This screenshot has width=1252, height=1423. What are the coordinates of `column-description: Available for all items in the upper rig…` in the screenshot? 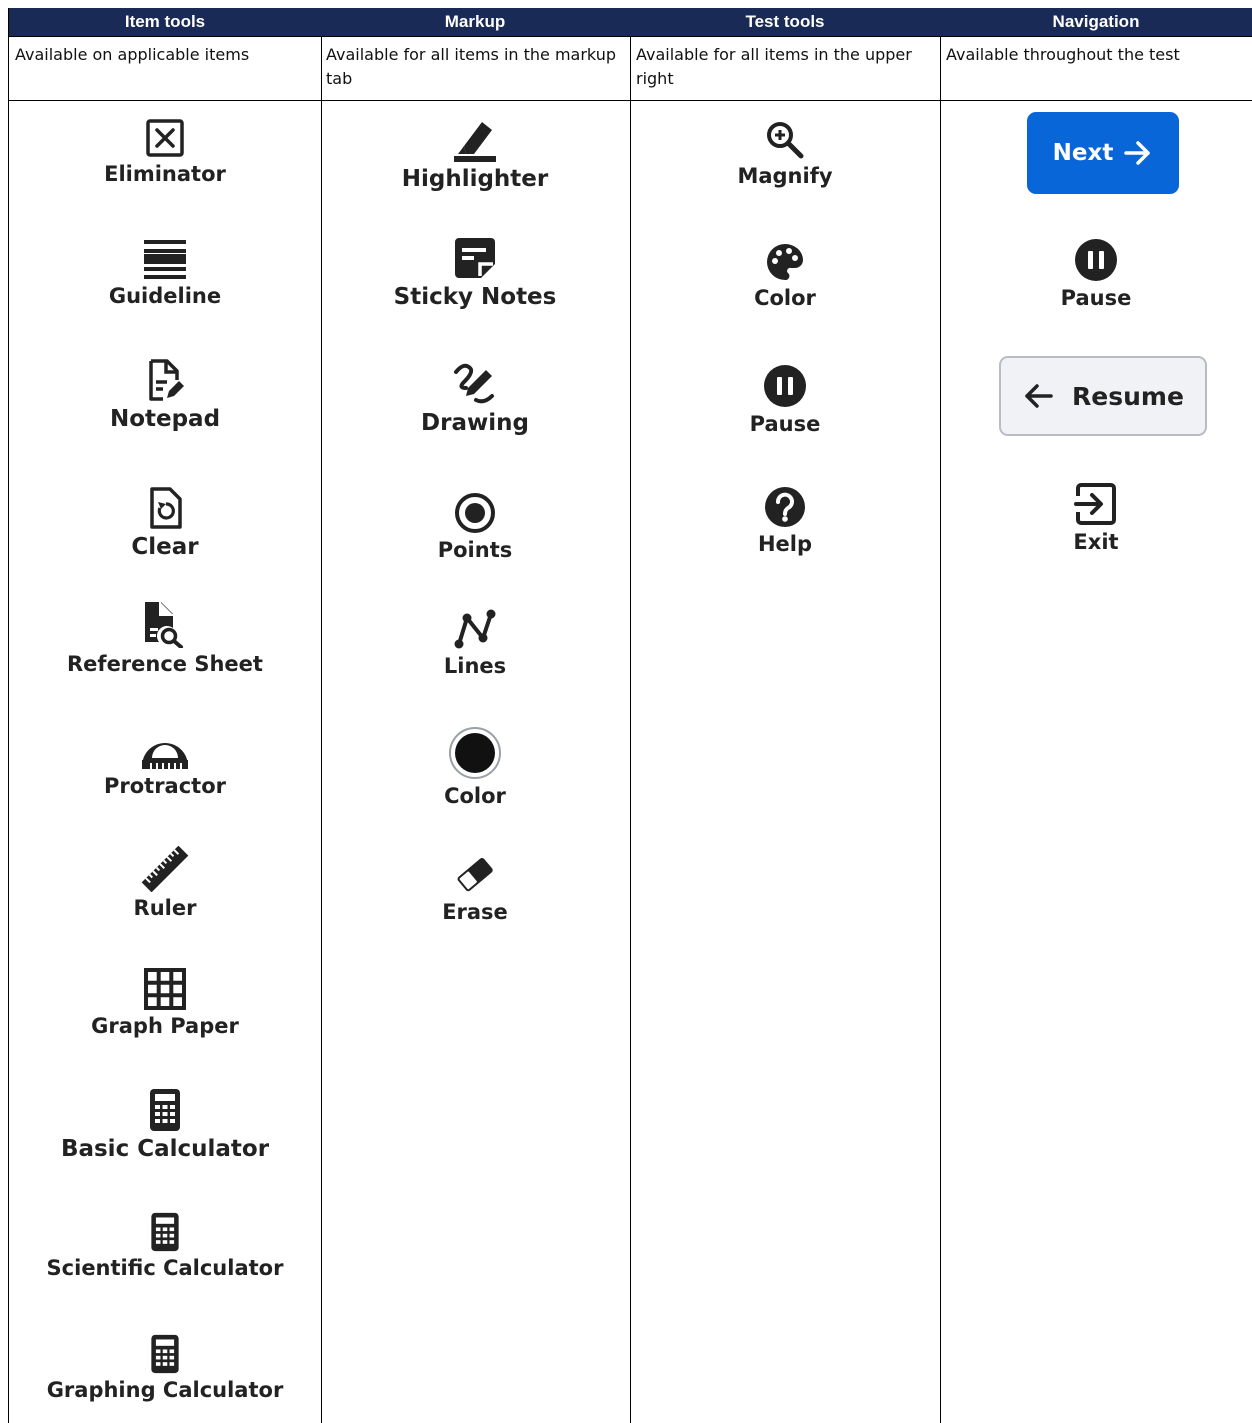 It's located at (785, 69).